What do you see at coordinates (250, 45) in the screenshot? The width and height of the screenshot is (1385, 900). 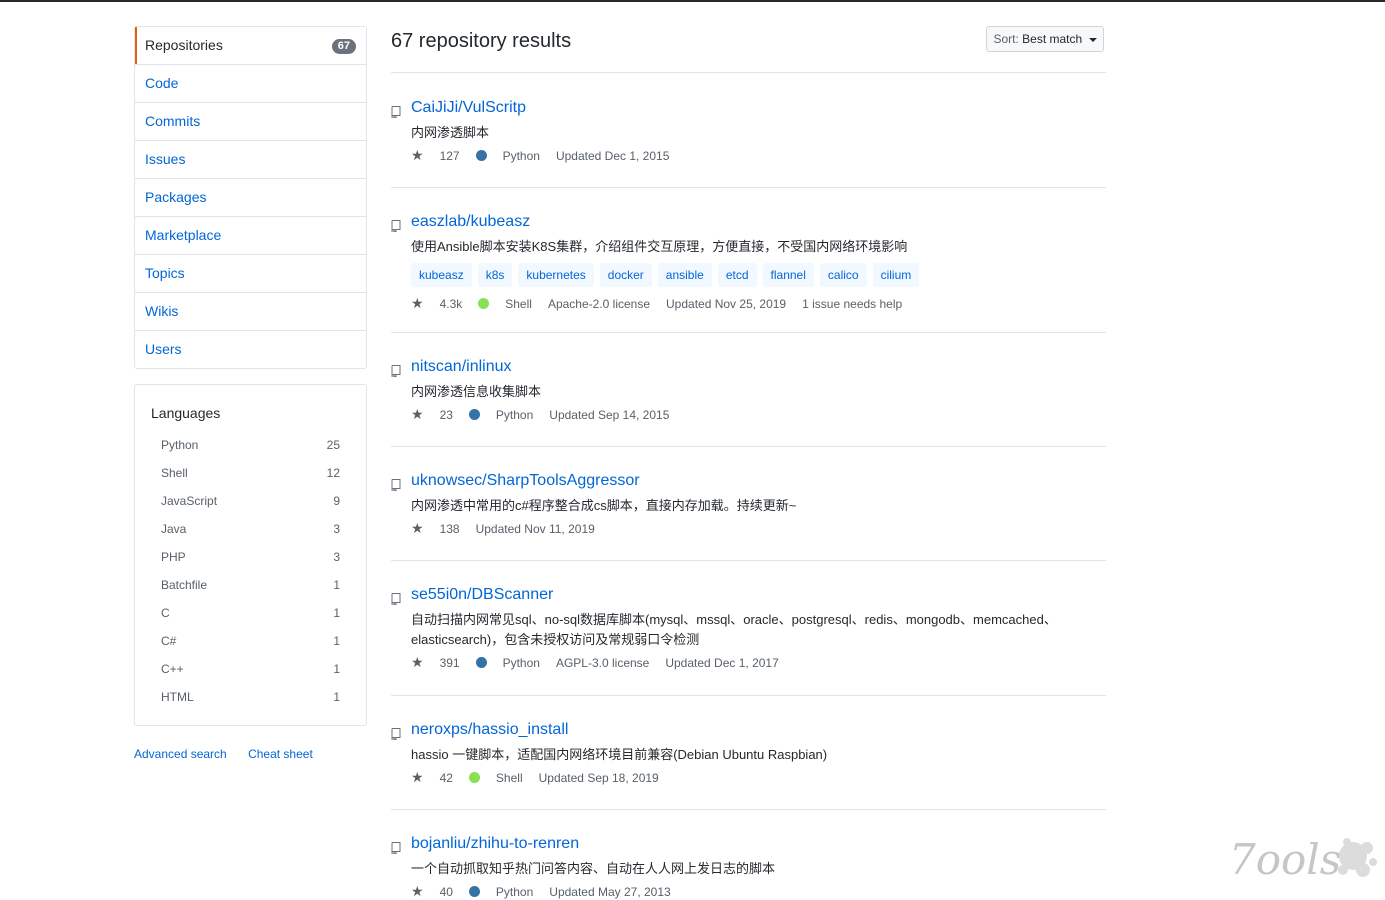 I see `nav-item-repositories: Repositories 67` at bounding box center [250, 45].